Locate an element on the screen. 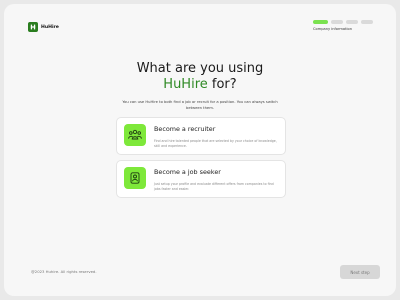 The height and width of the screenshot is (300, 400). progress-track is located at coordinates (344, 22).